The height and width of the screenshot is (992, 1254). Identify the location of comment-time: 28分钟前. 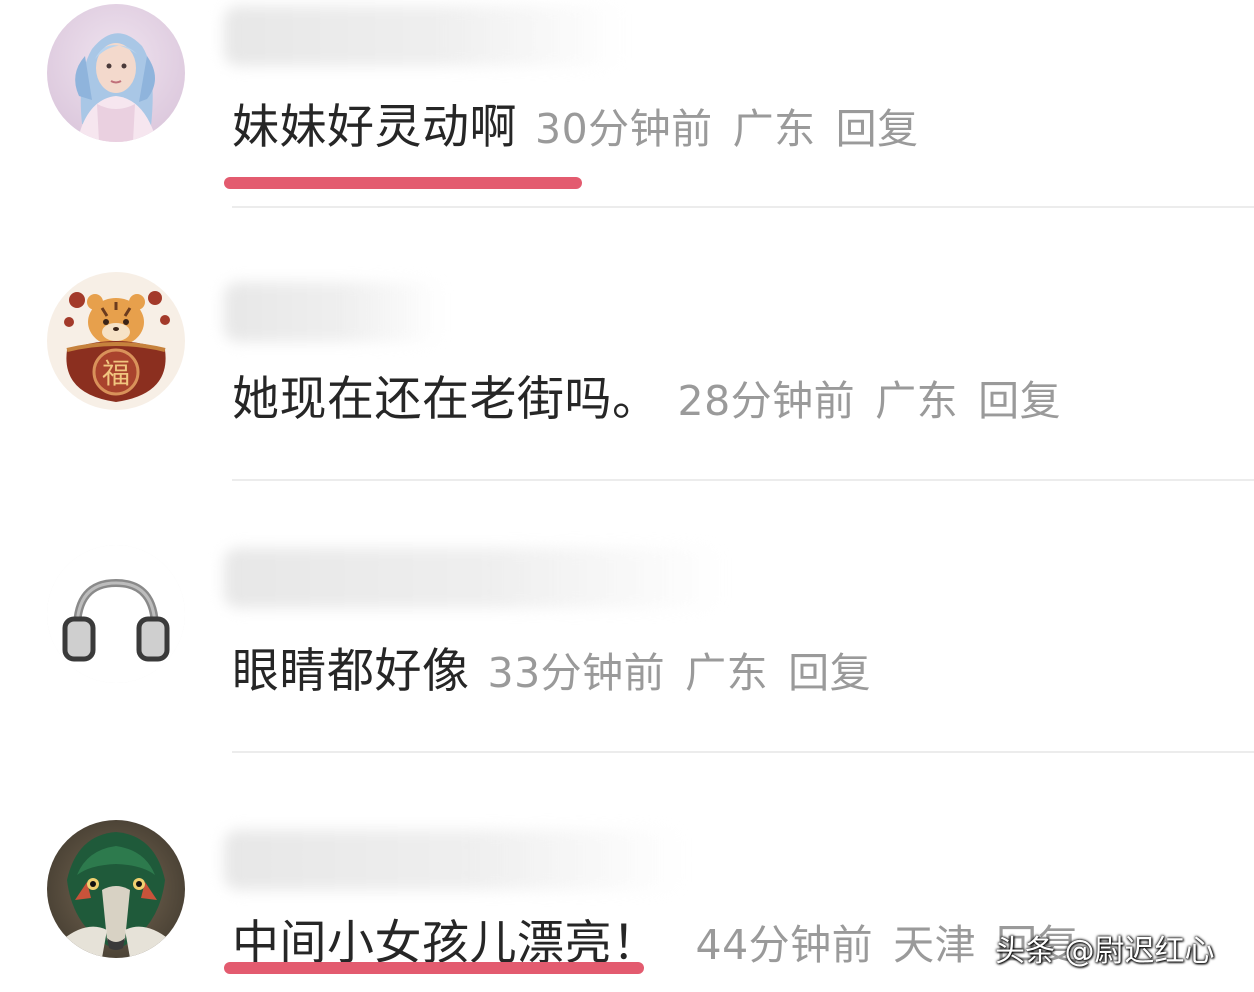
(766, 401).